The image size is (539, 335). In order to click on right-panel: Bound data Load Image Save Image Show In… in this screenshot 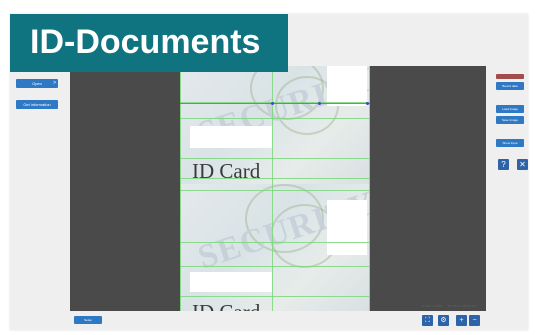, I will do `click(507, 172)`.